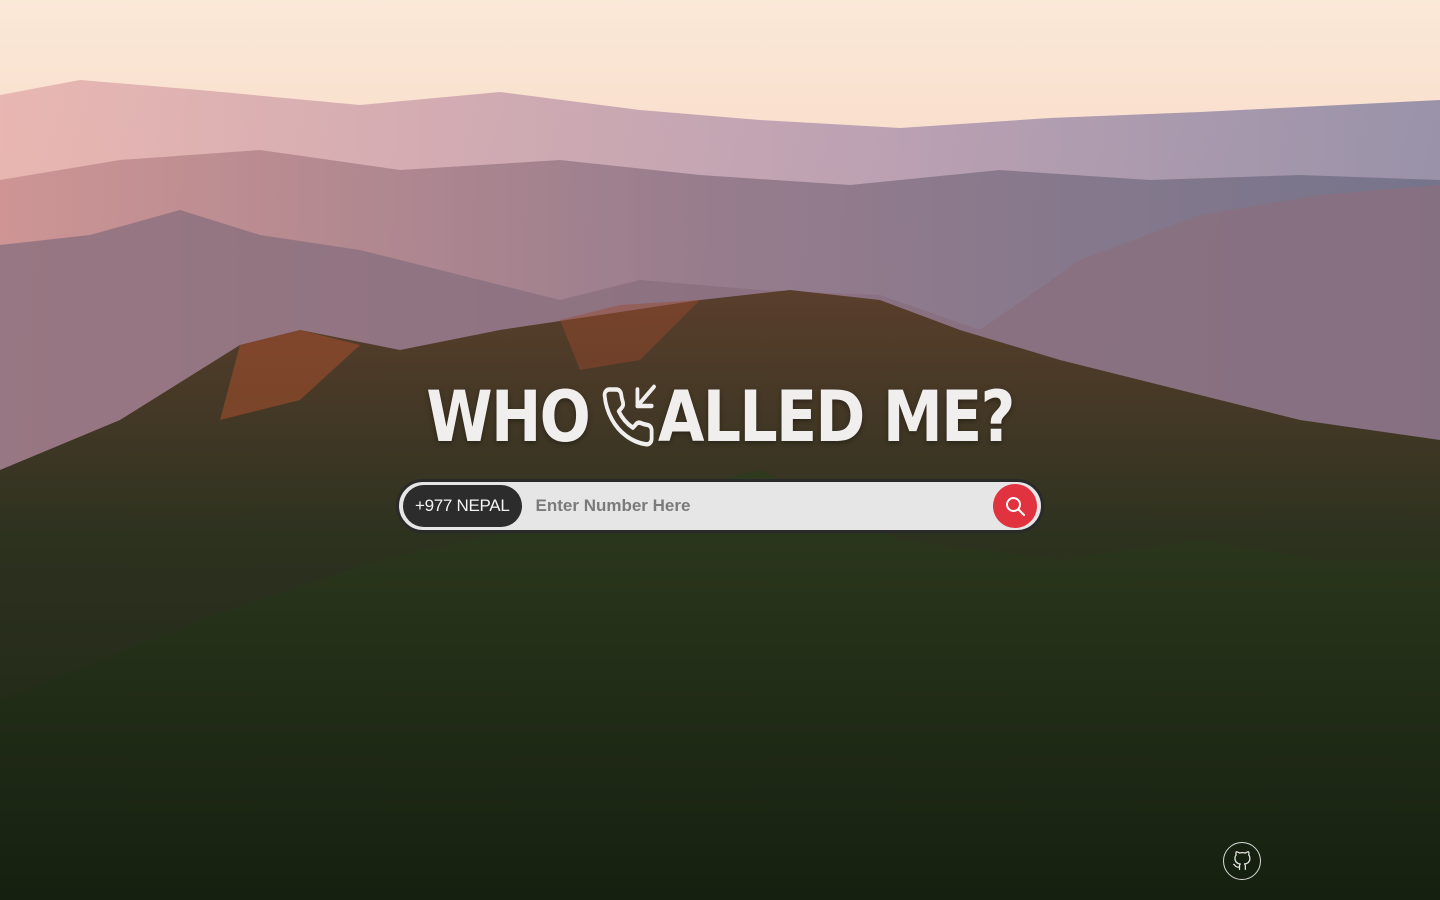 This screenshot has width=1440, height=900. What do you see at coordinates (836, 417) in the screenshot?
I see `title-word-alled-me: ALLED ME?` at bounding box center [836, 417].